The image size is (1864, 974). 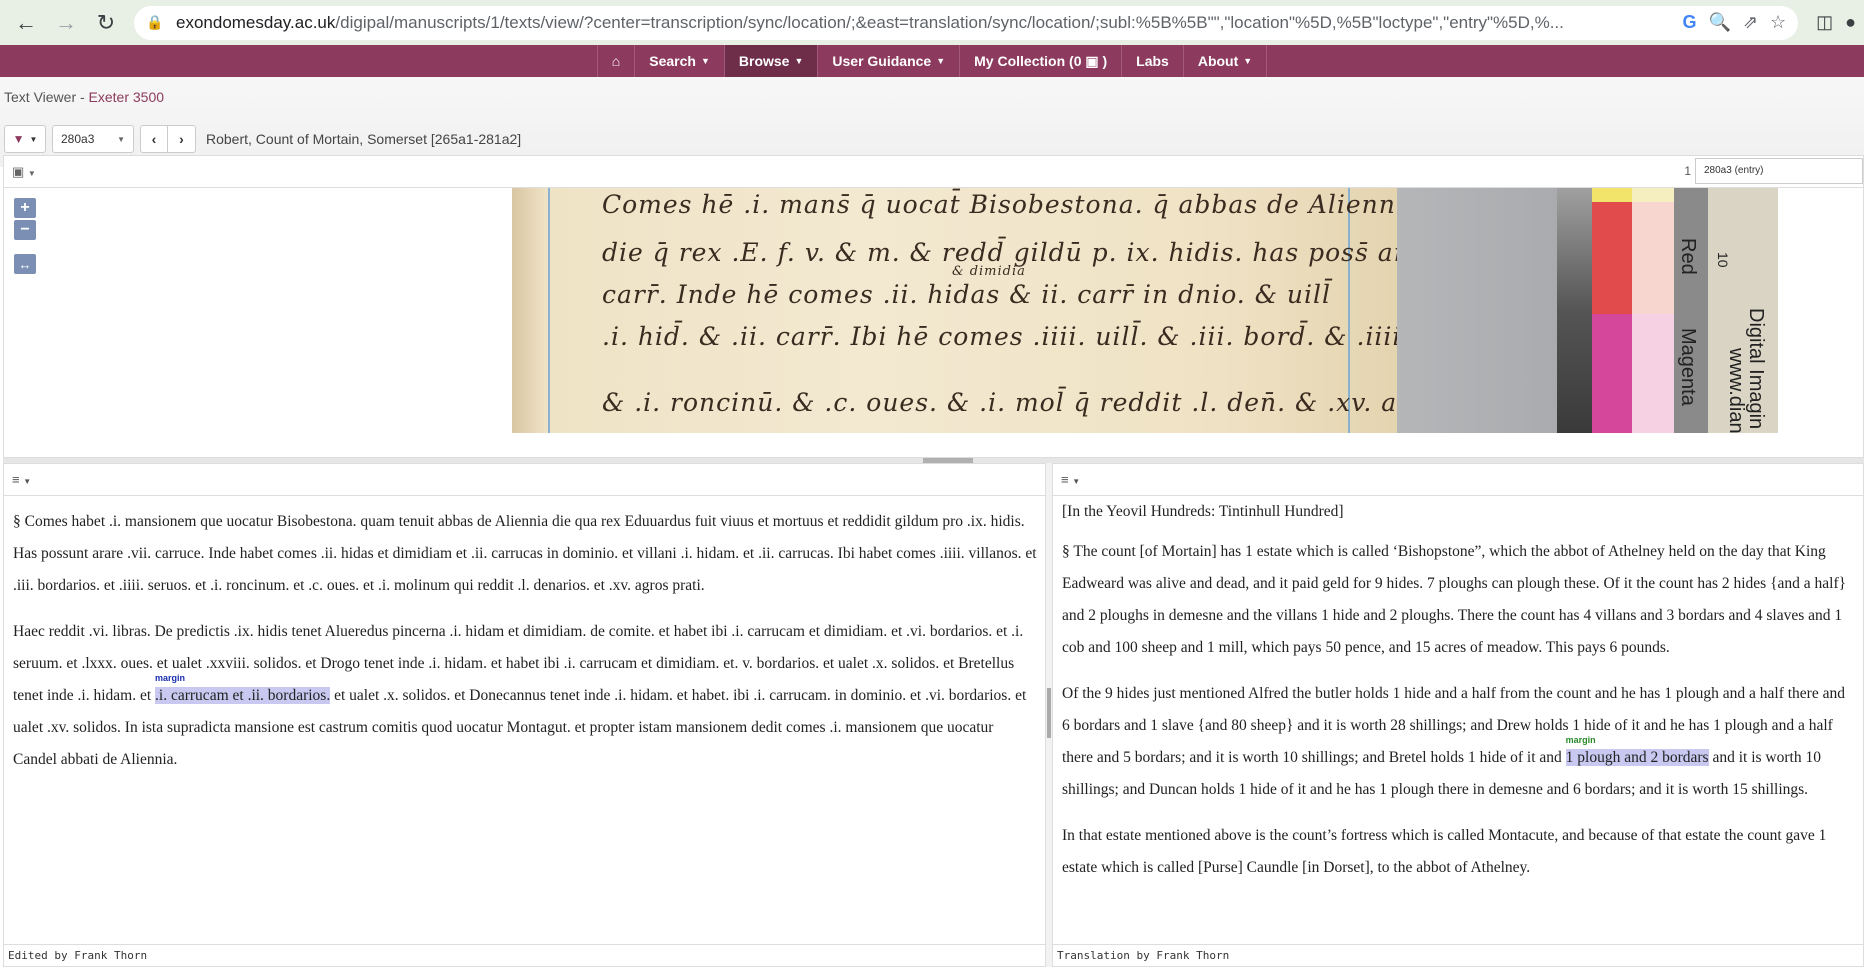 I want to click on bookmark-star-icon: ☆, so click(x=1778, y=22).